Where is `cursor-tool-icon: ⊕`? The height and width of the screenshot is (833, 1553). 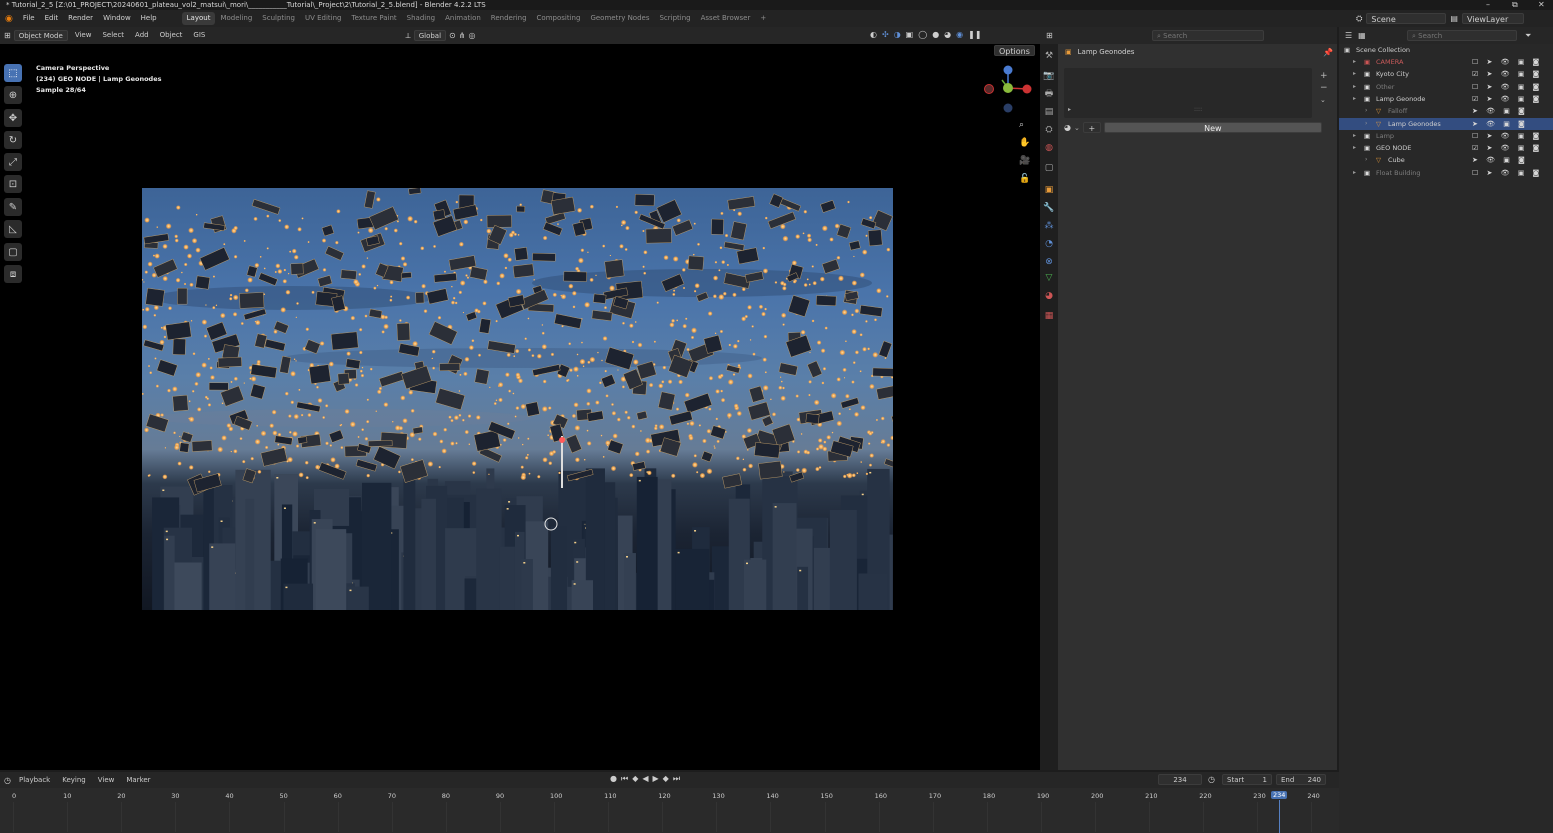
cursor-tool-icon: ⊕ is located at coordinates (13, 95).